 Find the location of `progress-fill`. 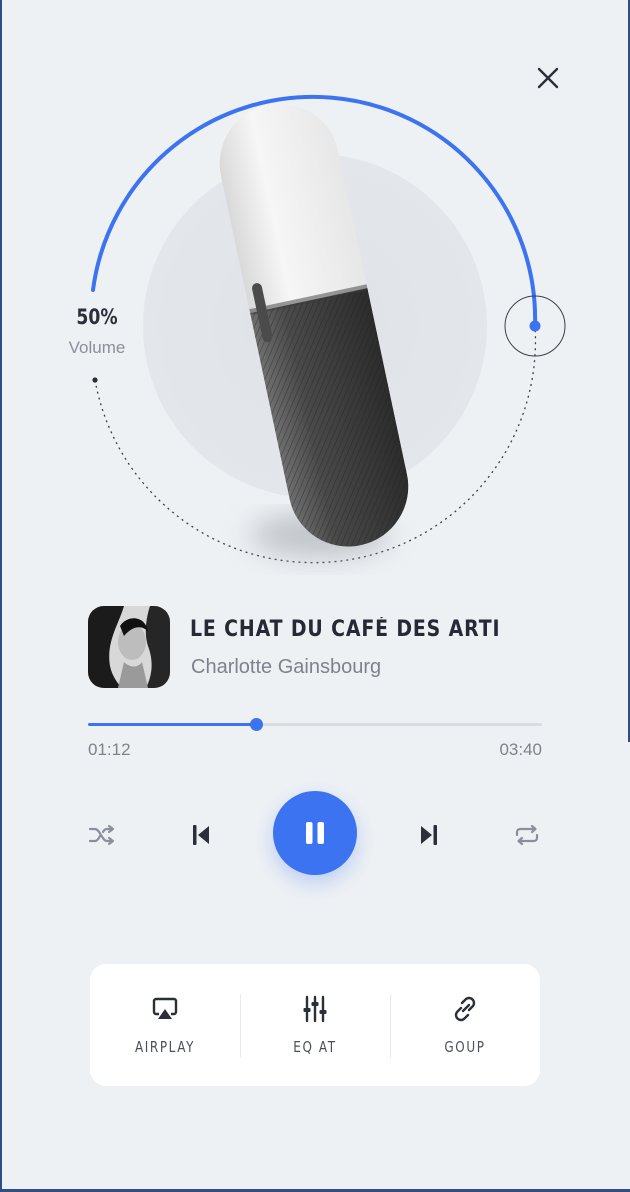

progress-fill is located at coordinates (172, 724).